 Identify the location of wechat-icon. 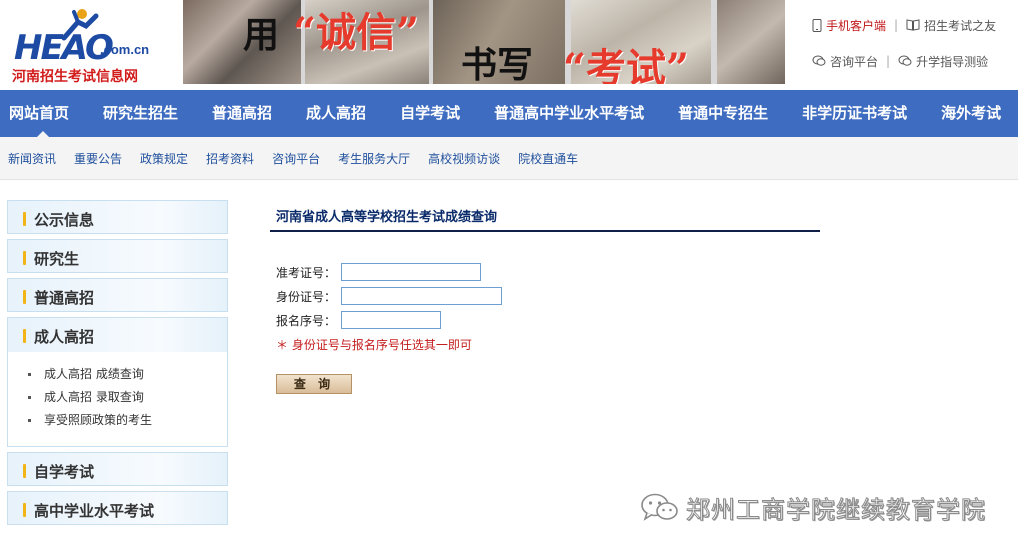
(659, 507).